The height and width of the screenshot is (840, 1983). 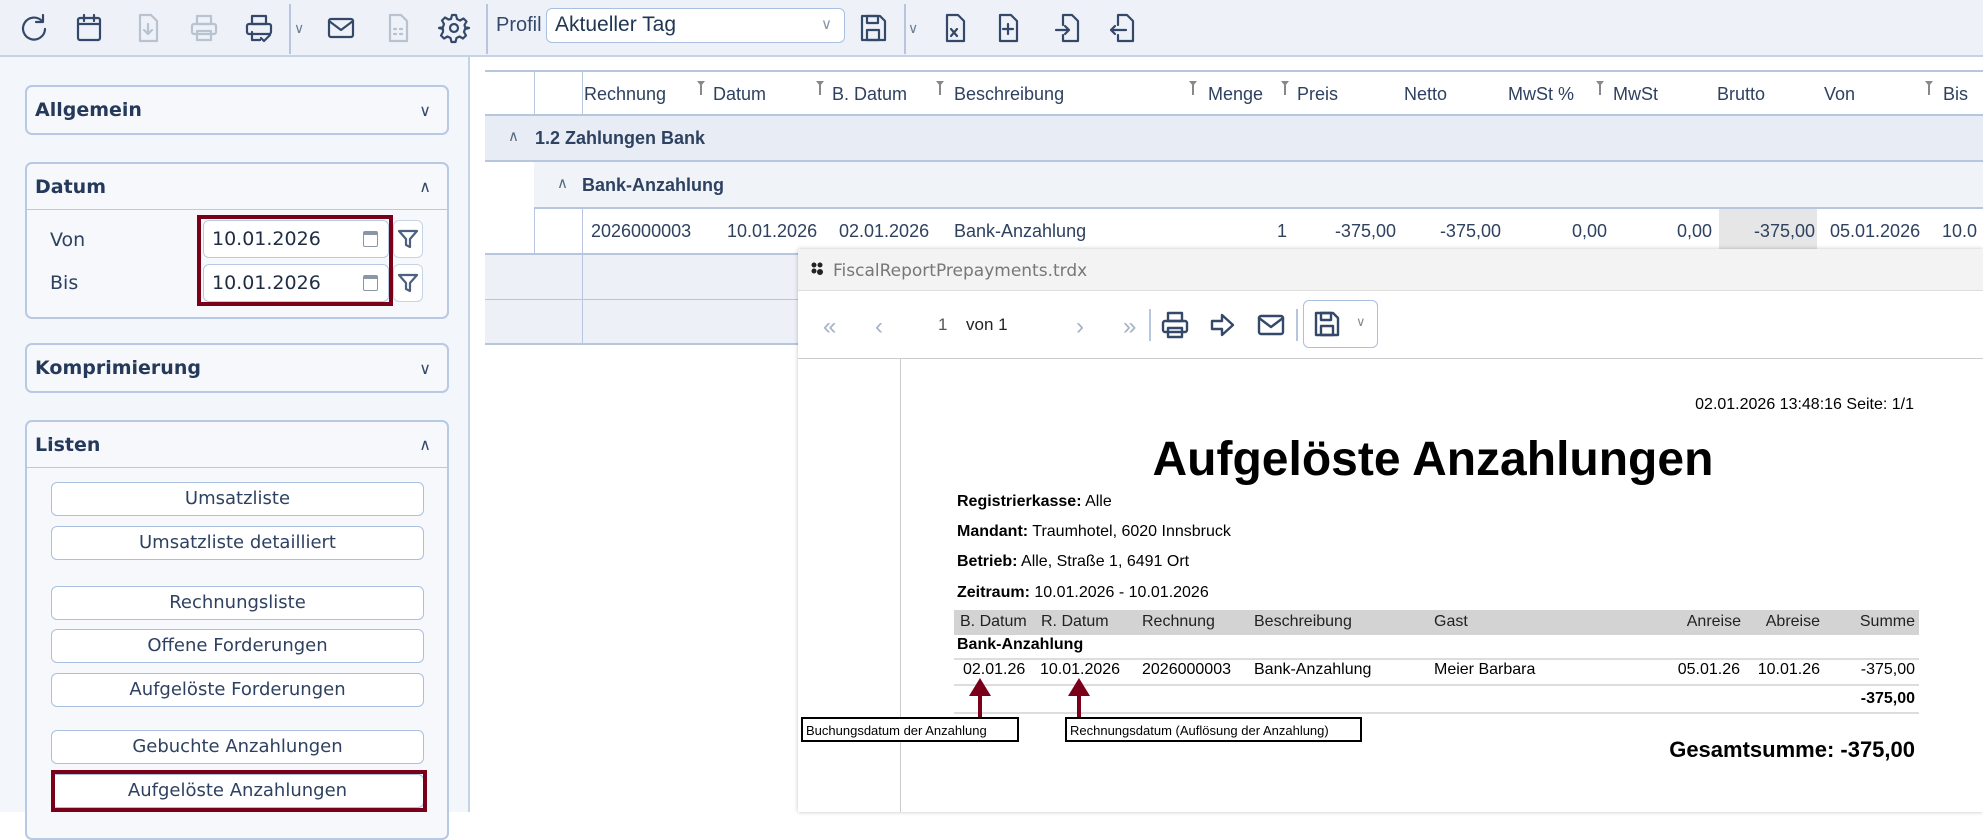 What do you see at coordinates (993, 621) in the screenshot?
I see `report-col-b-datum: B. Datum` at bounding box center [993, 621].